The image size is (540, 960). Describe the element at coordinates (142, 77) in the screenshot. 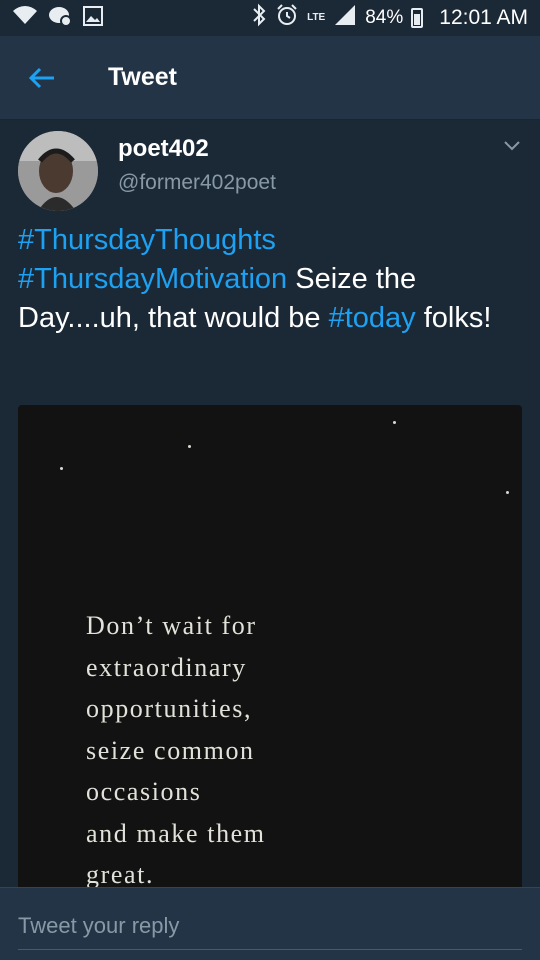

I see `page-title: Tweet` at that location.